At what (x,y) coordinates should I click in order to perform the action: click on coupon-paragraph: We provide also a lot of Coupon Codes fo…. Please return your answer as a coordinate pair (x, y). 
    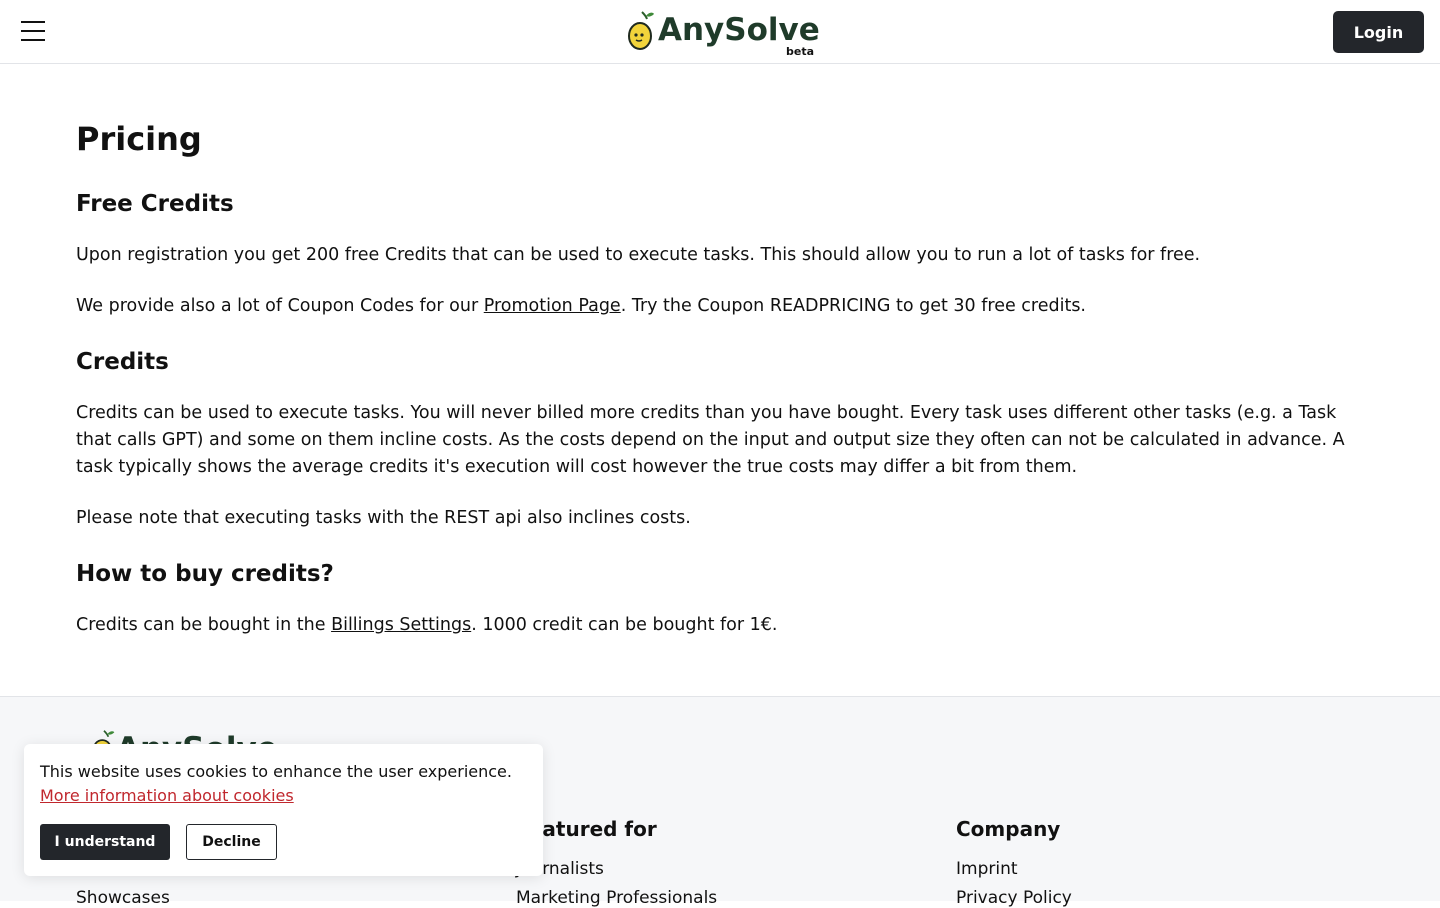
    Looking at the image, I should click on (721, 306).